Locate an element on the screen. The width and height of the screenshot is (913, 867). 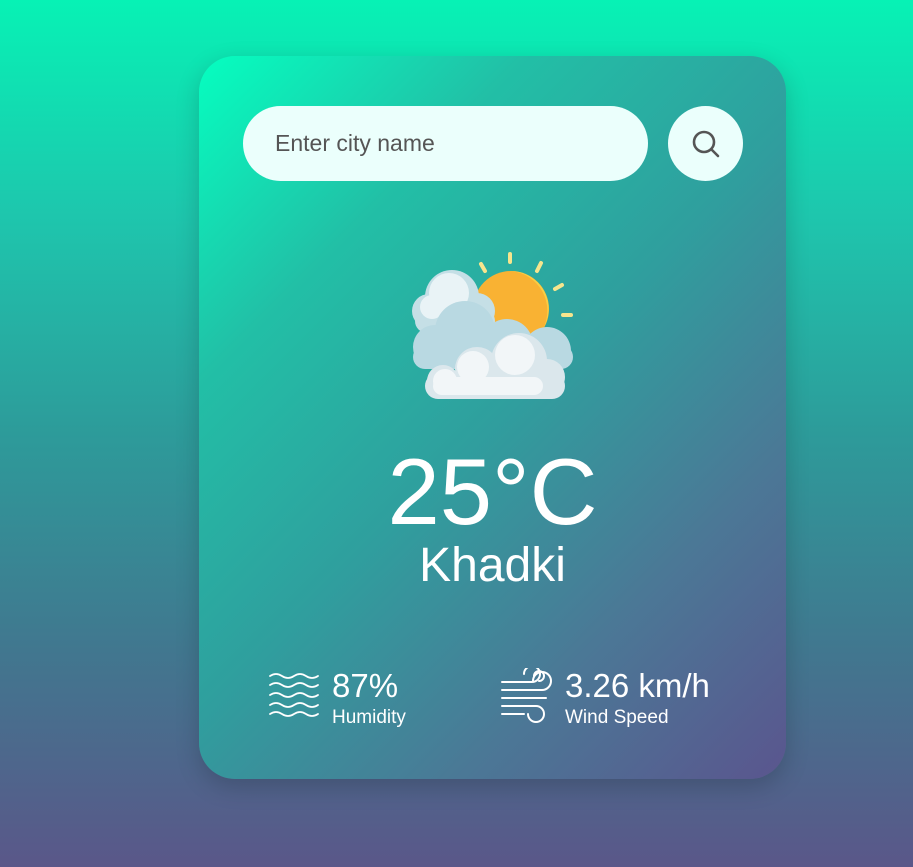
humidity-detail: 87% Humidity is located at coordinates (336, 701).